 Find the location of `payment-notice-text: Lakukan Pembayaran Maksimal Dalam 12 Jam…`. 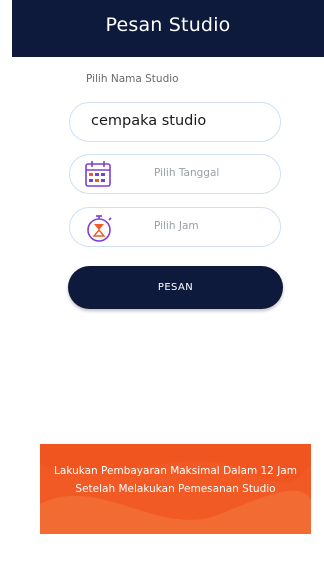

payment-notice-text: Lakukan Pembayaran Maksimal Dalam 12 Jam… is located at coordinates (175, 480).